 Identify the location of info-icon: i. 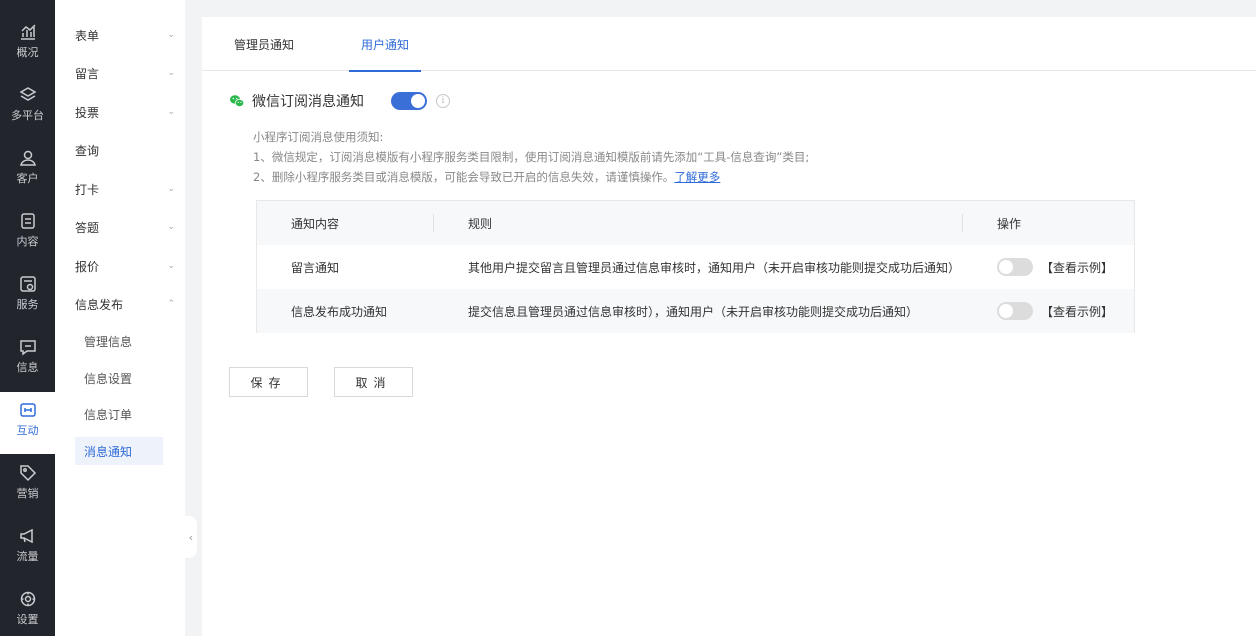
(443, 101).